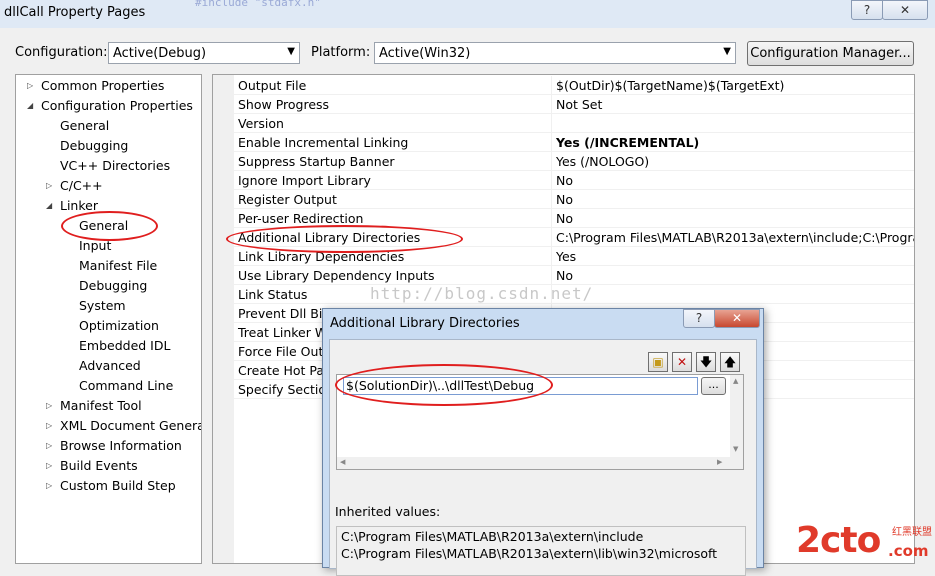  I want to click on property-value: Yes, so click(566, 256).